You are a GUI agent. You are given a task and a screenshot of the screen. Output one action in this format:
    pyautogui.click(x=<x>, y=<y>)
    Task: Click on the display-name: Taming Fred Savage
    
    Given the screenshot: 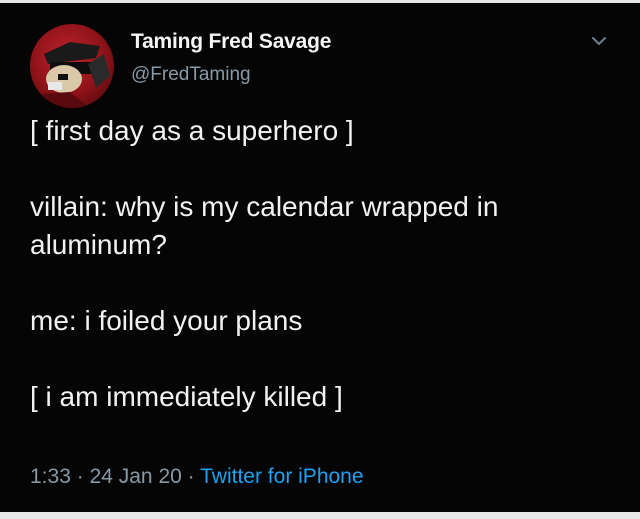 What is the action you would take?
    pyautogui.click(x=231, y=42)
    